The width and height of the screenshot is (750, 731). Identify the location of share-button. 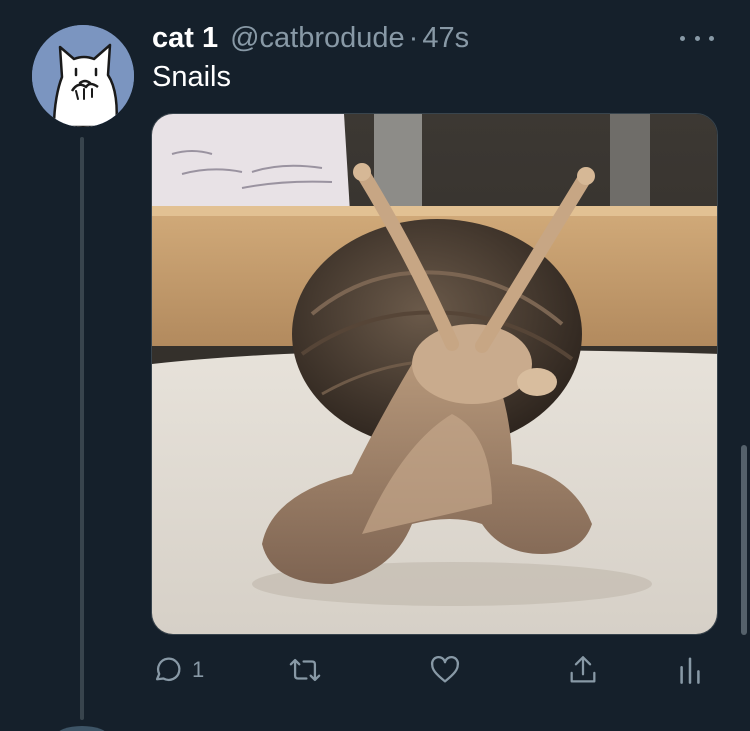
(583, 670).